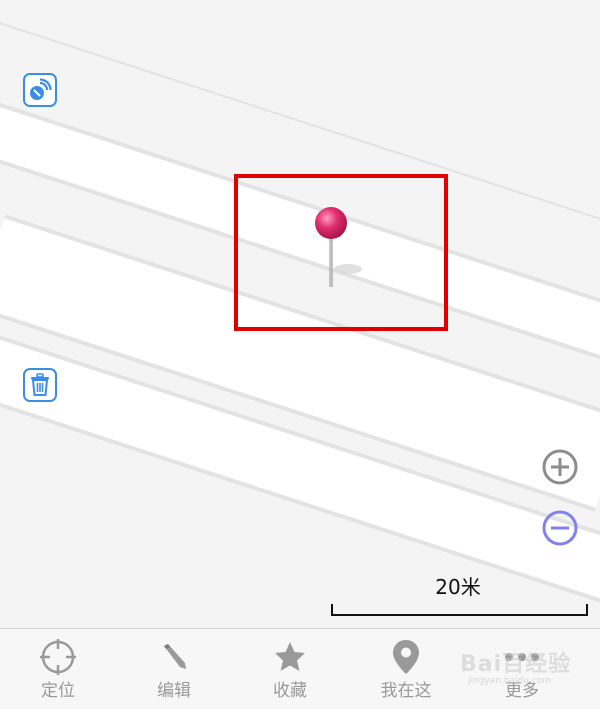  I want to click on tab-label: 收藏, so click(290, 691).